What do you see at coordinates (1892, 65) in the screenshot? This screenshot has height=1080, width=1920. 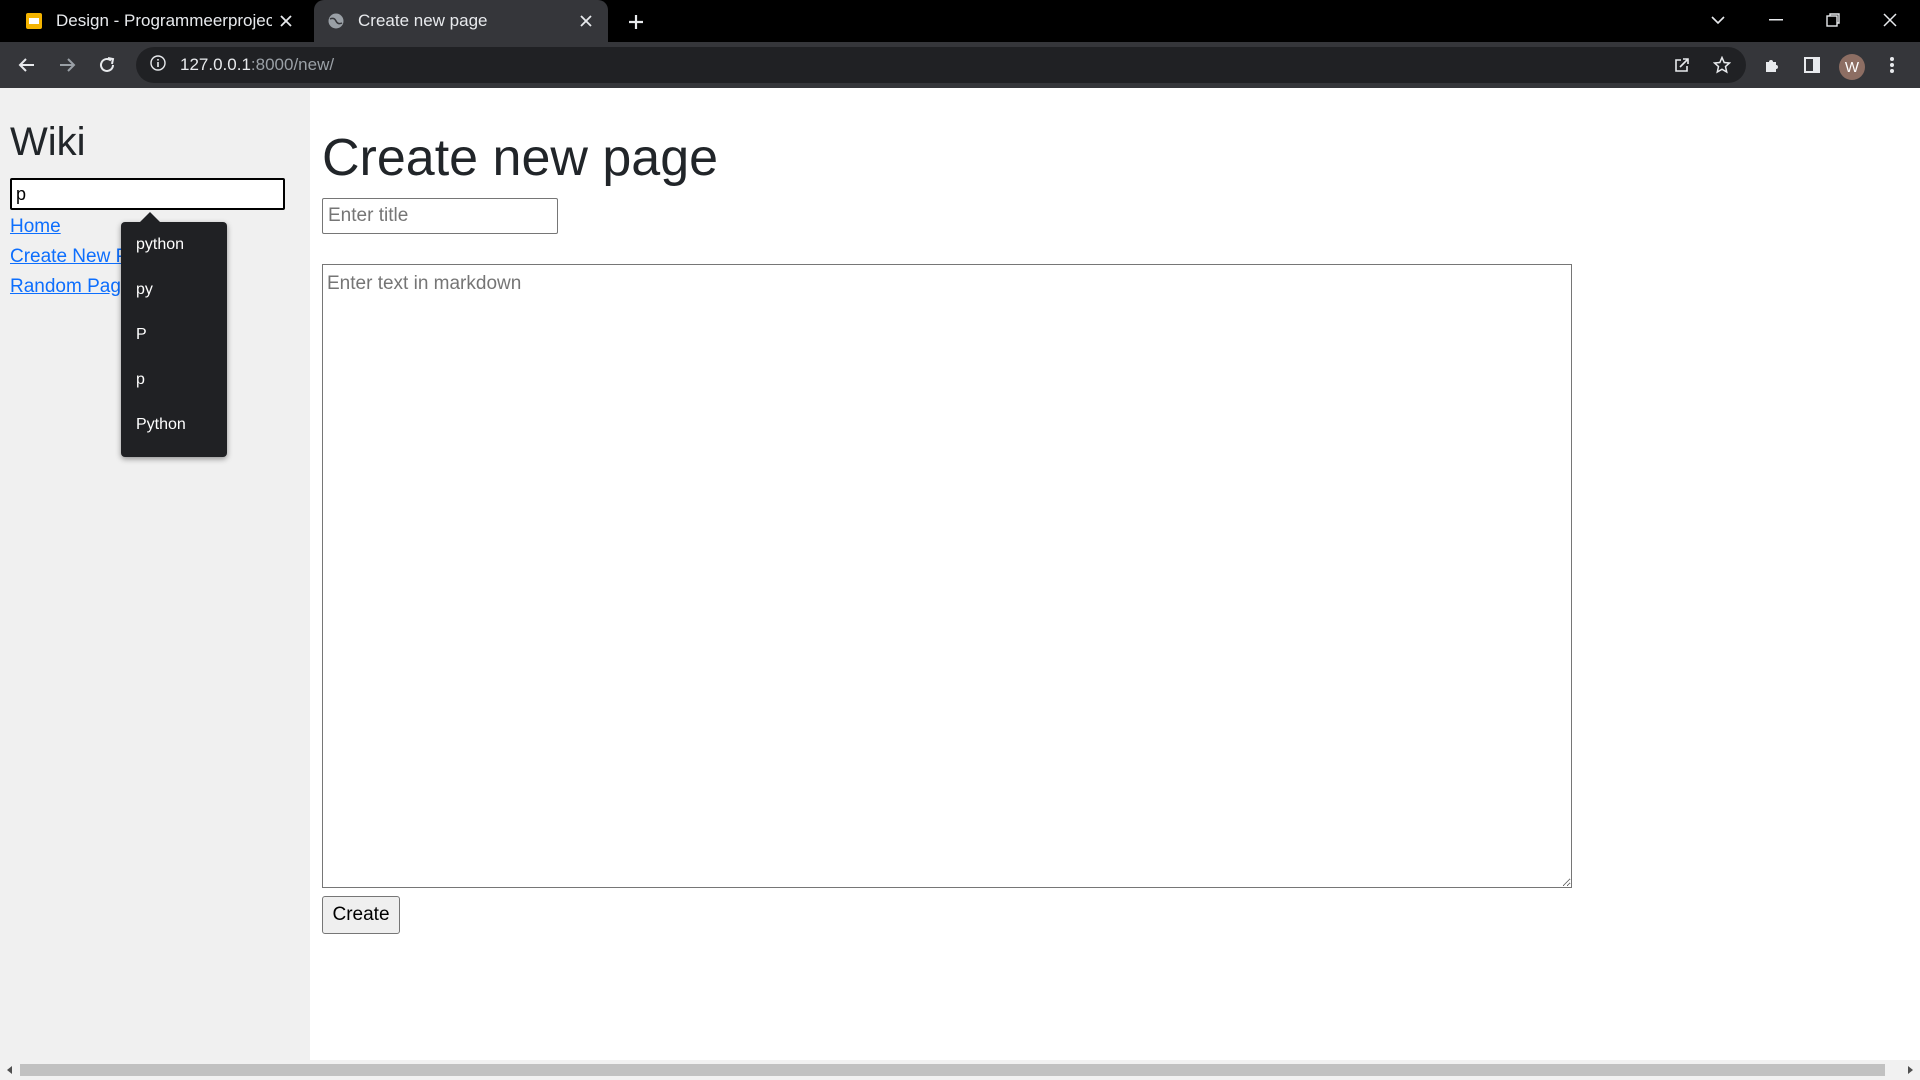 I see `menu-icon` at bounding box center [1892, 65].